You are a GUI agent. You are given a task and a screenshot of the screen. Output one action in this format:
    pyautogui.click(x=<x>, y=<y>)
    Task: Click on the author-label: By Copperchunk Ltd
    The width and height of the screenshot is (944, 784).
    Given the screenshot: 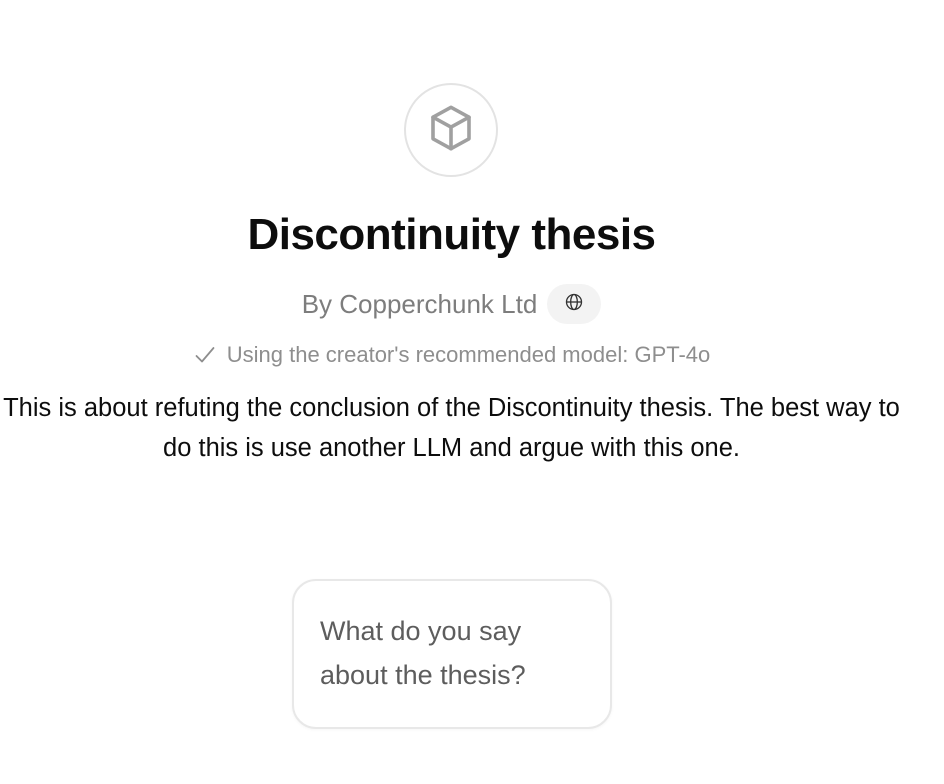 What is the action you would take?
    pyautogui.click(x=419, y=304)
    